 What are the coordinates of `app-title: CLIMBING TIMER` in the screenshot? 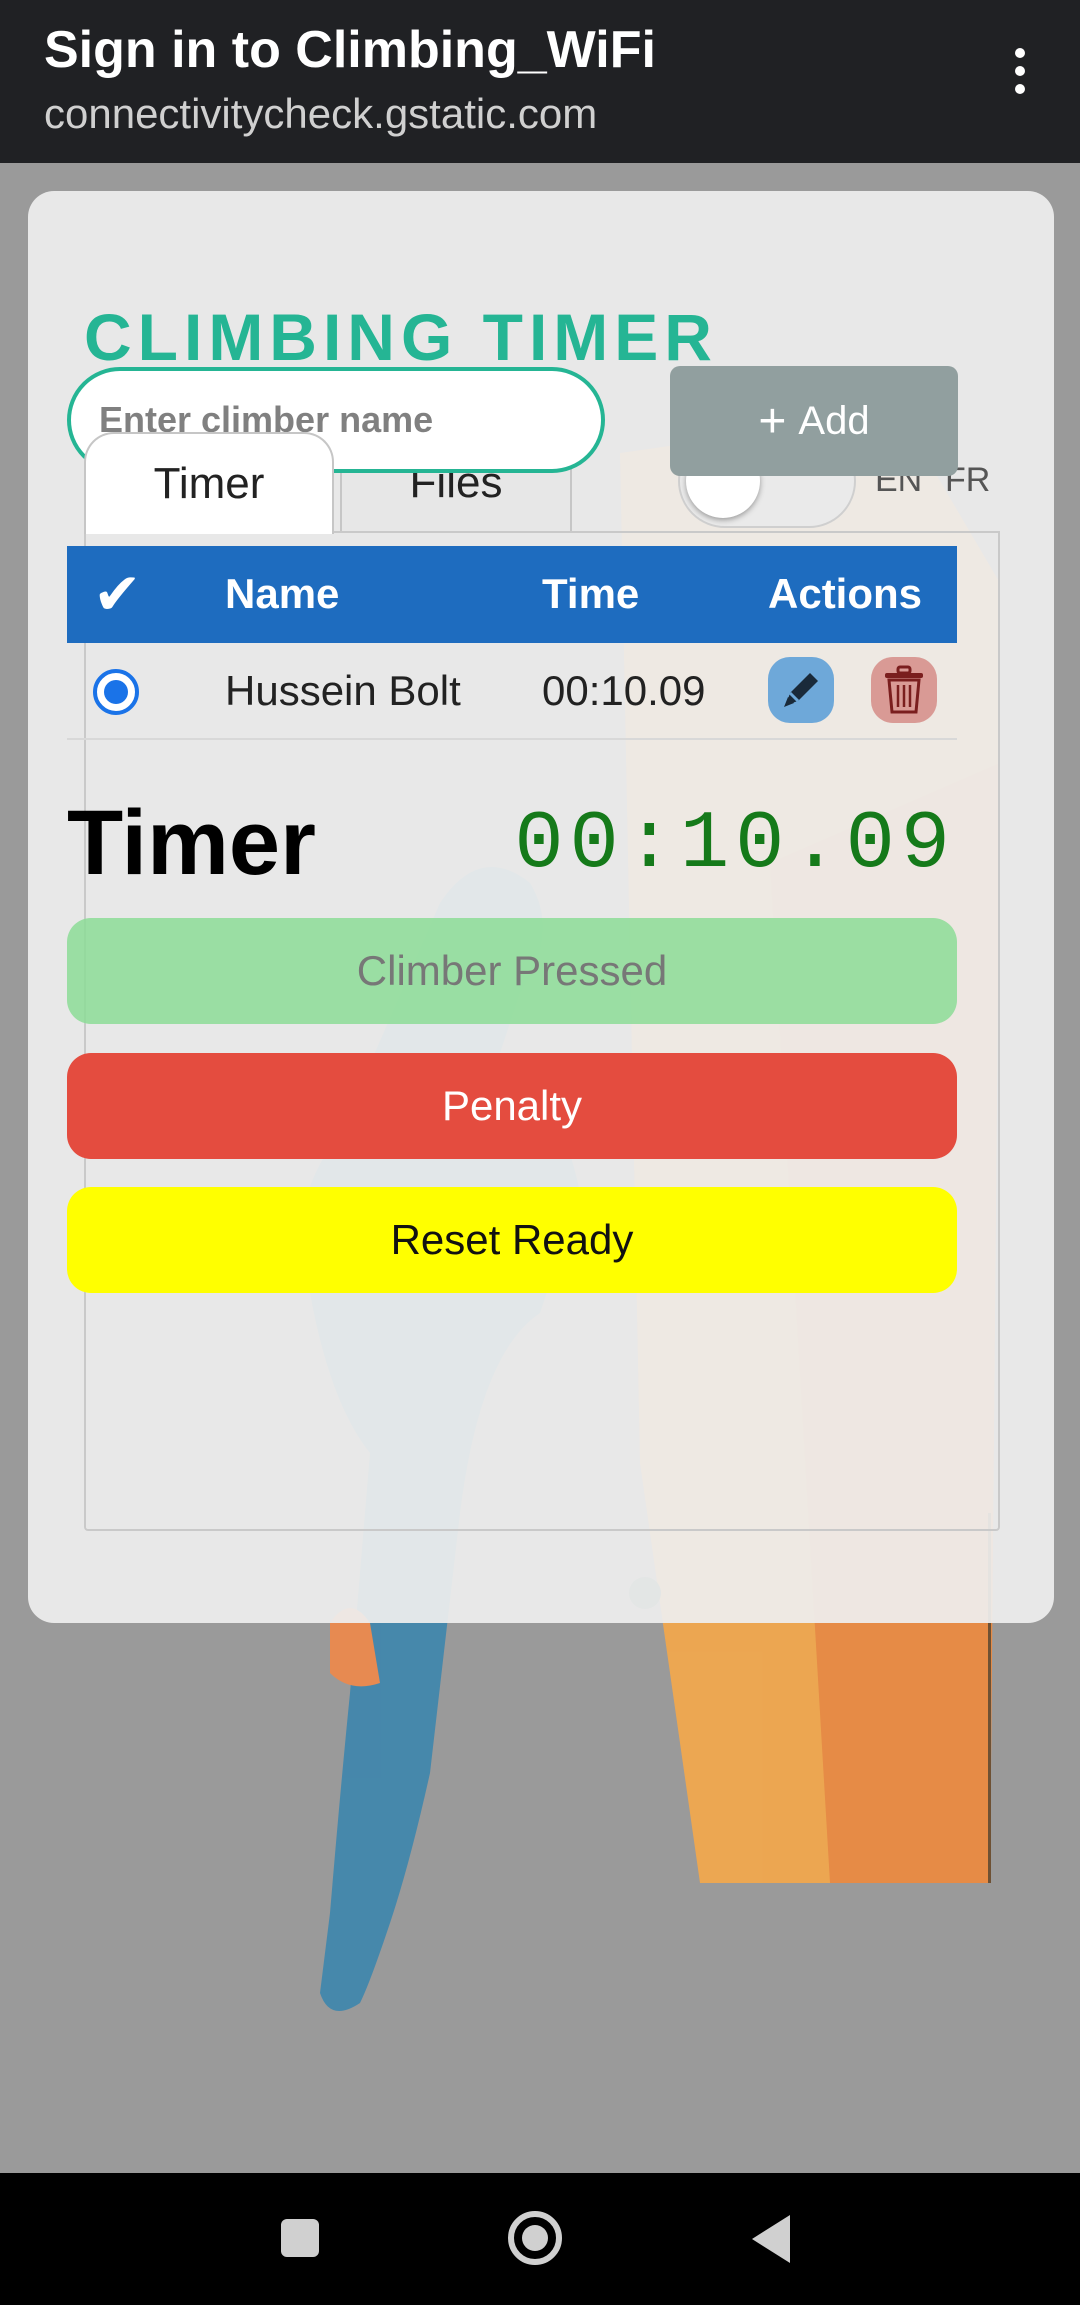 It's located at (401, 337).